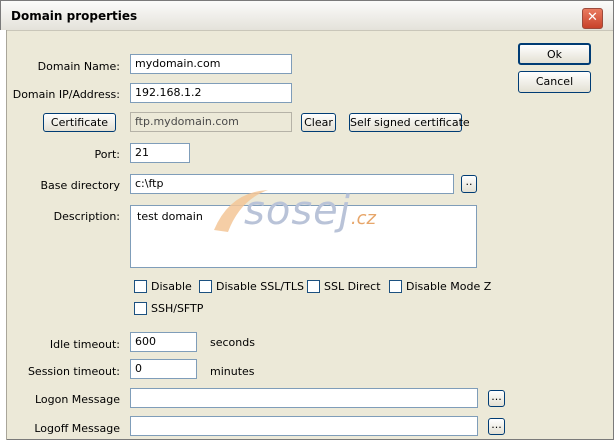 The width and height of the screenshot is (614, 440). Describe the element at coordinates (66, 94) in the screenshot. I see `domain-ip-label: Domain IP/Address:` at that location.